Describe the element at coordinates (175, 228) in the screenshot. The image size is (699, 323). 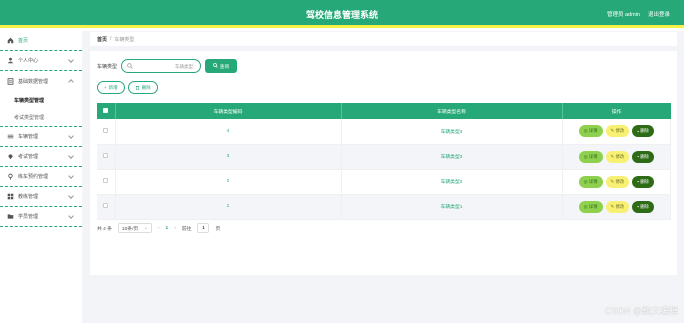
I see `next-page-button: ›` at that location.